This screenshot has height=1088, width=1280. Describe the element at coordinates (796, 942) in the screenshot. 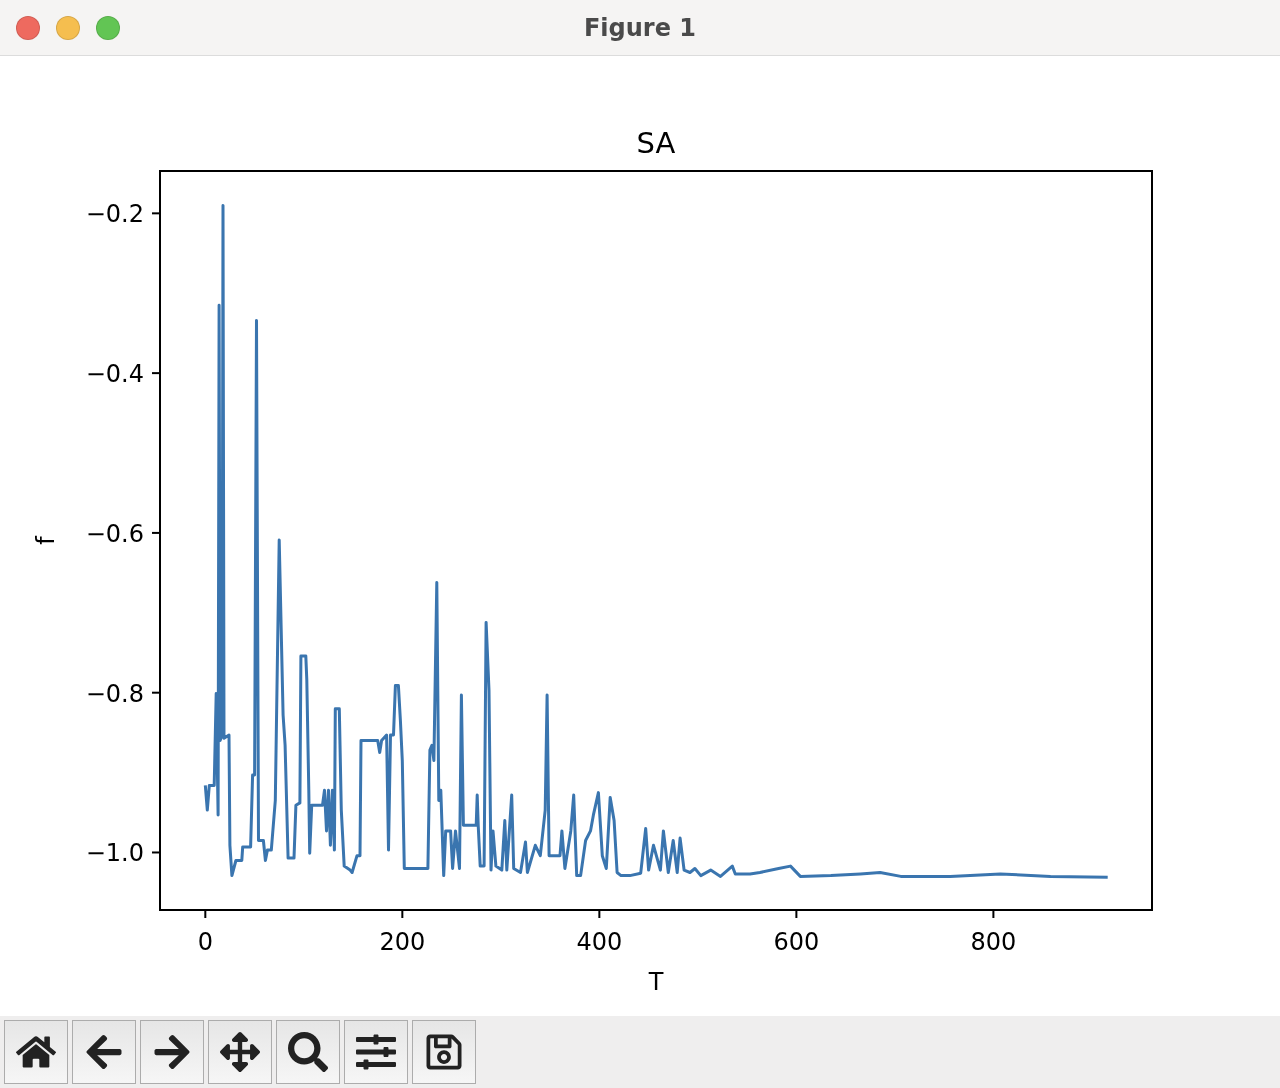

I see `tick-label: 600` at that location.